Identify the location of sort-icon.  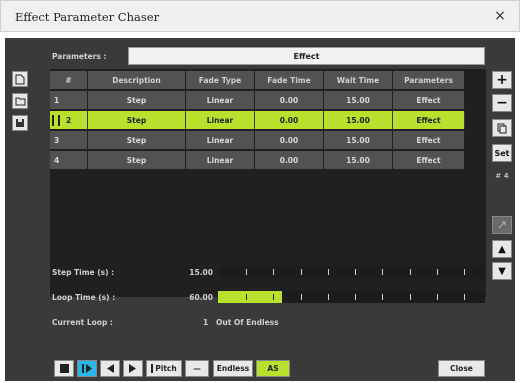
(502, 225).